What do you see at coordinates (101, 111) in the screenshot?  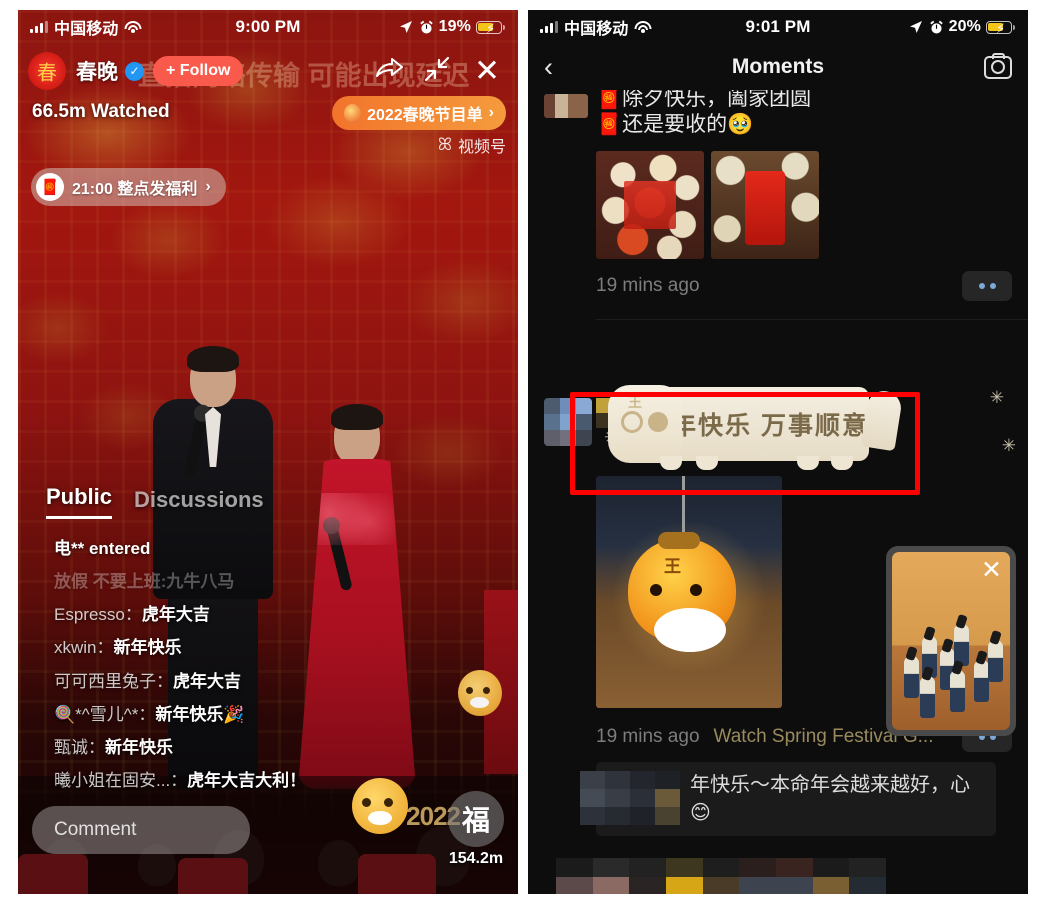 I see `watched-count: 66.5m Watched` at bounding box center [101, 111].